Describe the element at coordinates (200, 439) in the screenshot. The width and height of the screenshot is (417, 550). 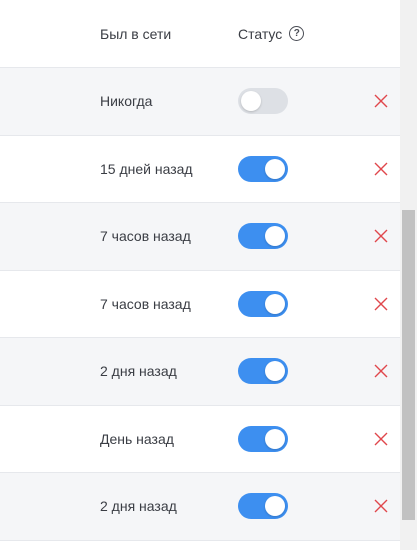
I see `table-row: День назад` at that location.